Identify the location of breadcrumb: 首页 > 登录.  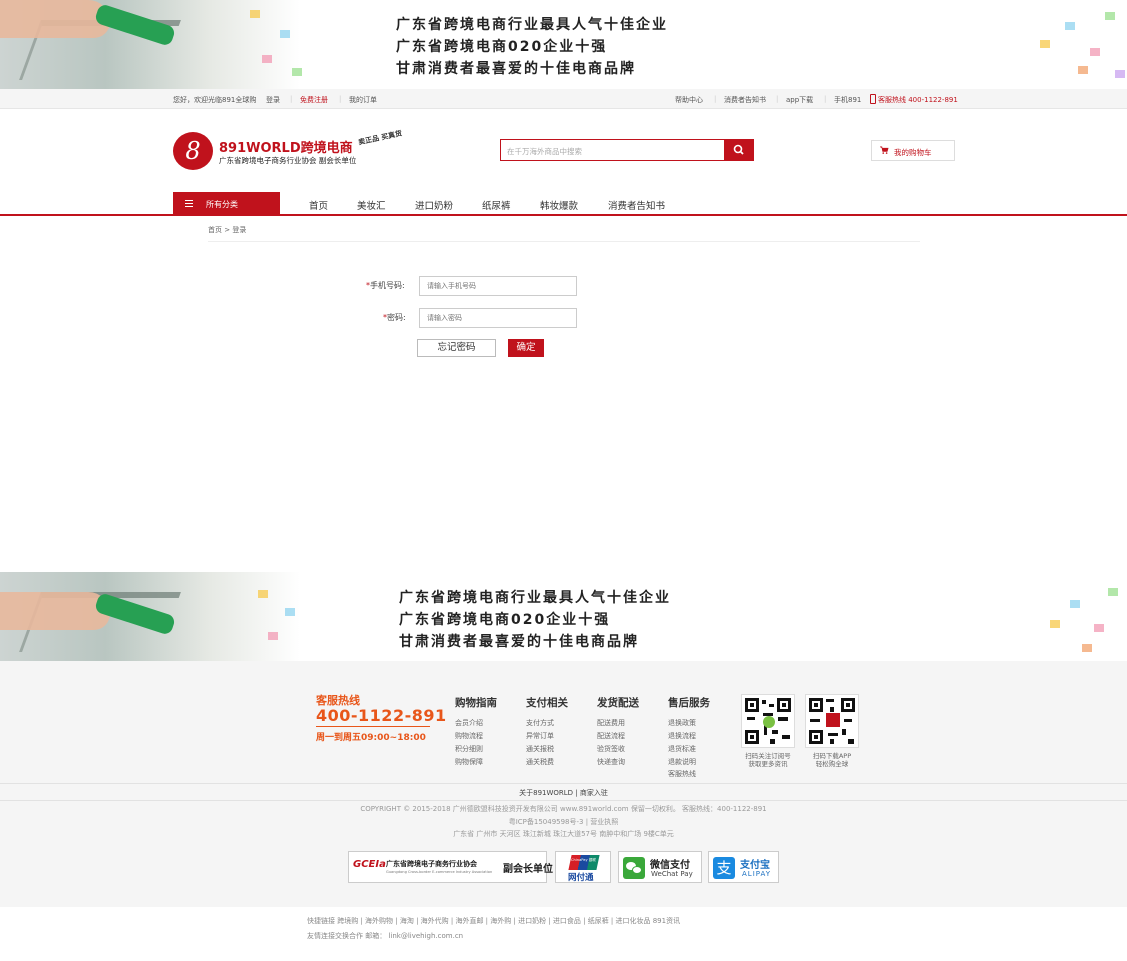
(227, 230).